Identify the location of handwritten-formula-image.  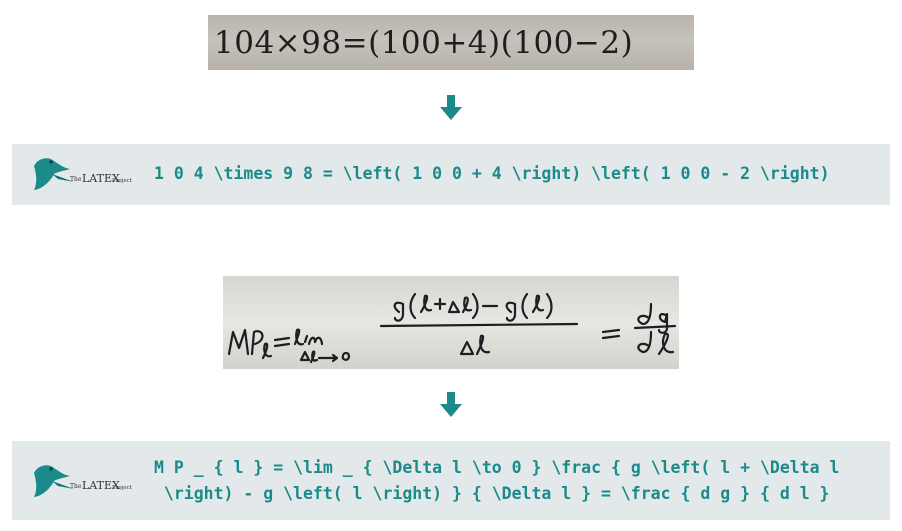
(451, 322).